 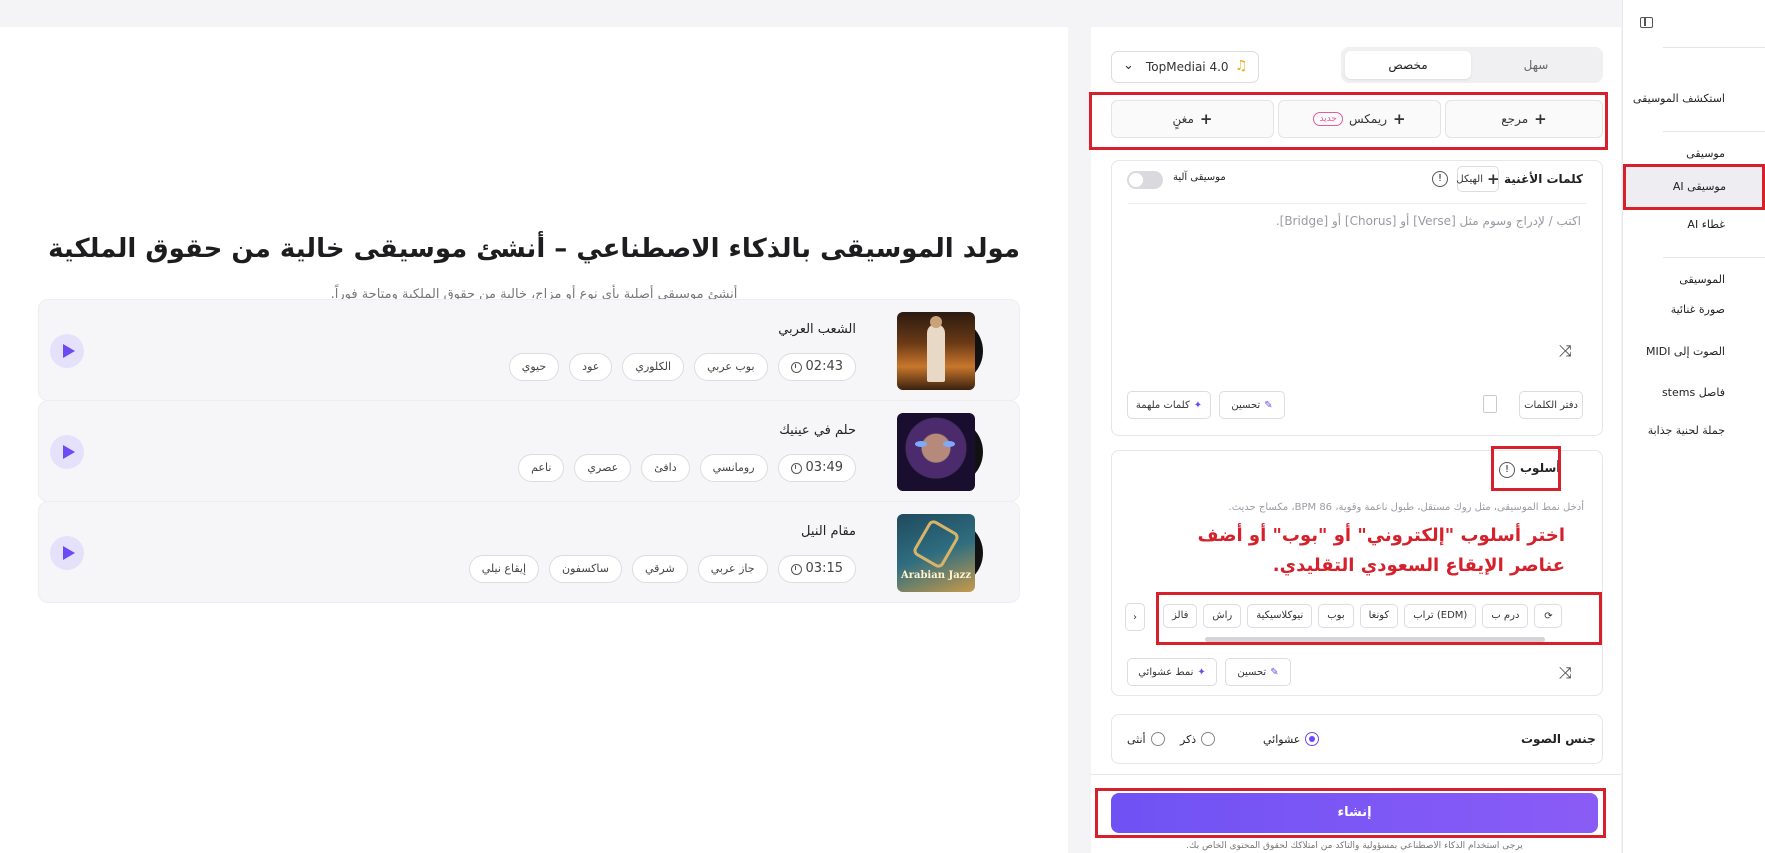 I want to click on style-chip: بوب, so click(x=1336, y=616).